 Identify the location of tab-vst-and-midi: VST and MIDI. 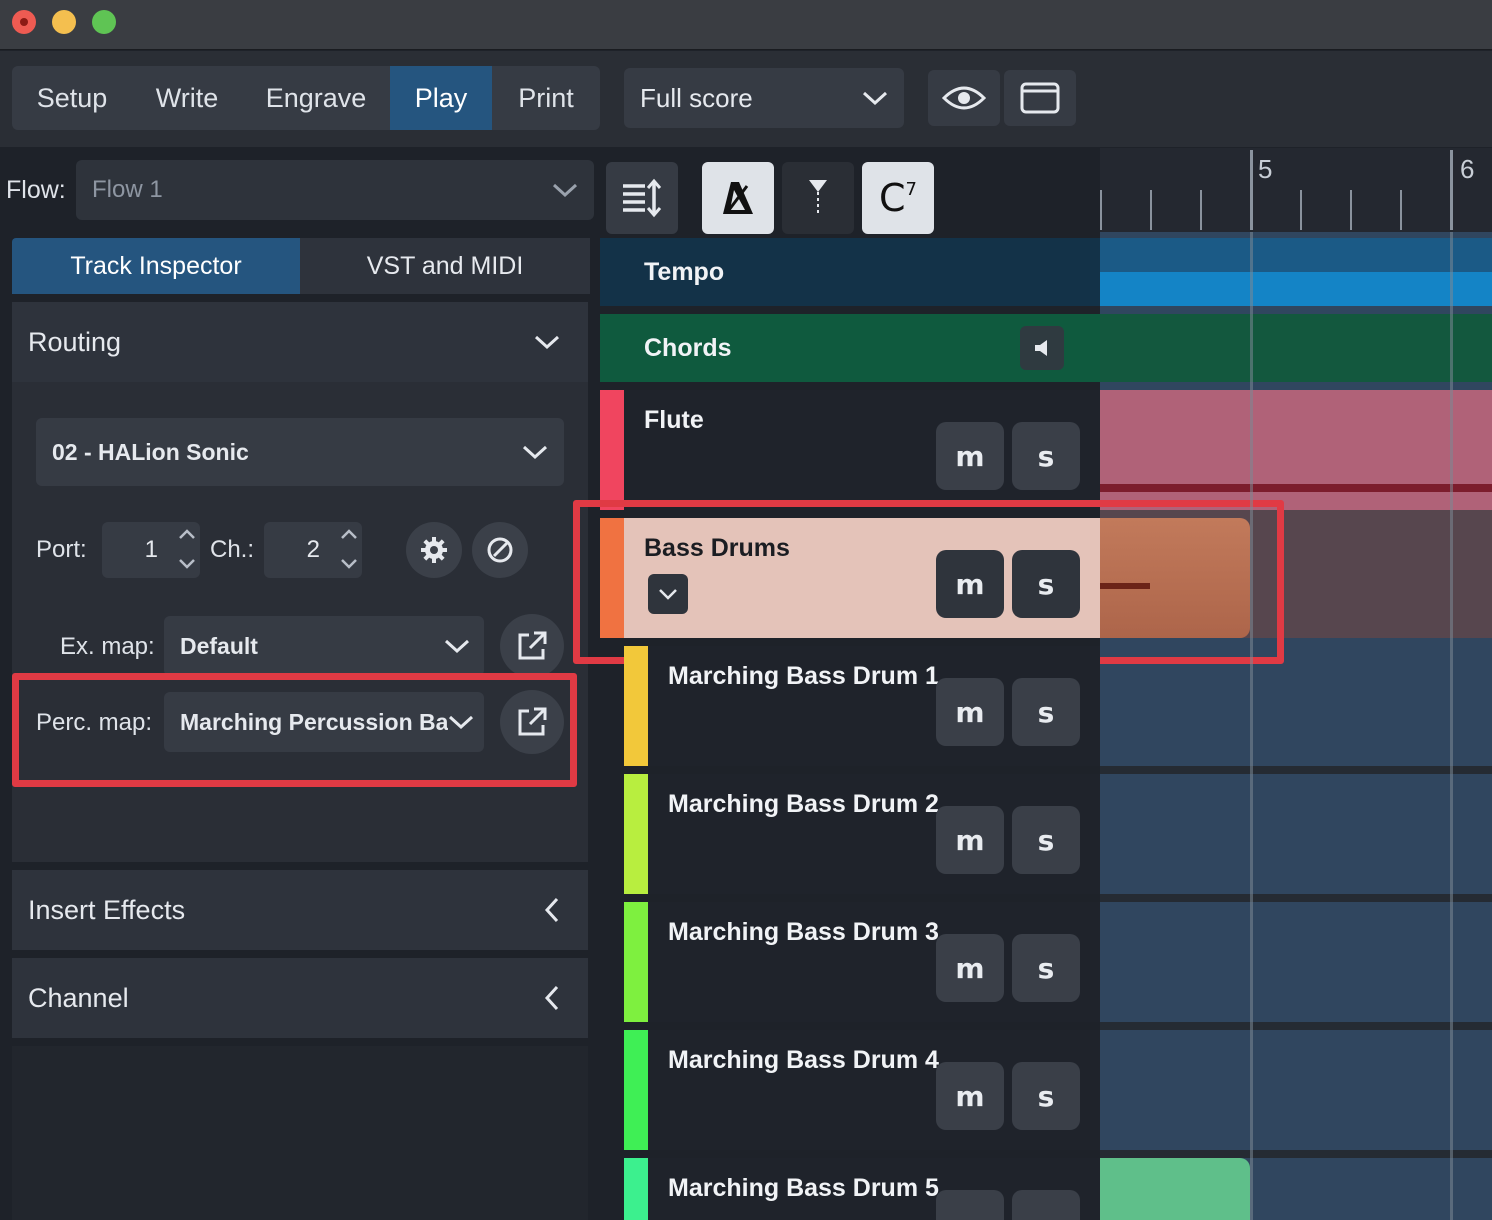
(445, 266).